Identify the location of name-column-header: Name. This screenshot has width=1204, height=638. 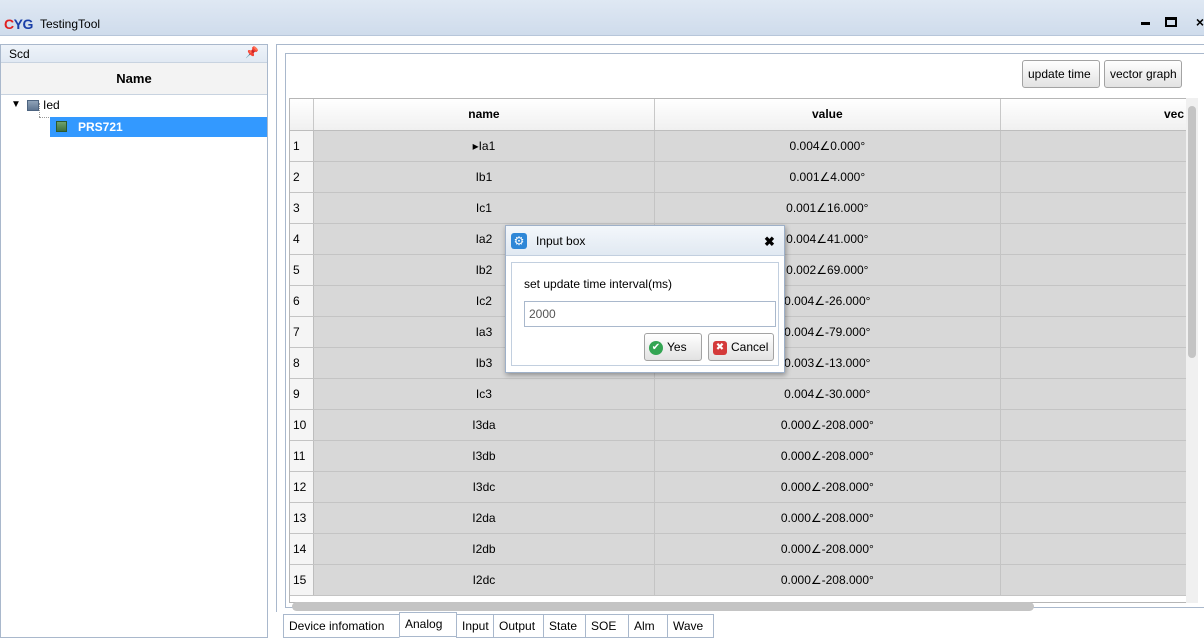
(134, 79).